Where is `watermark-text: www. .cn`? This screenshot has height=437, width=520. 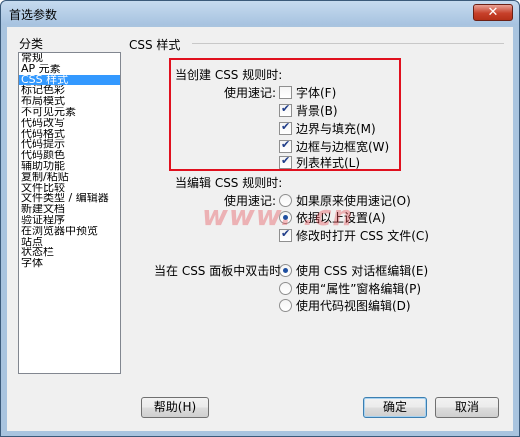 watermark-text: www. .cn is located at coordinates (278, 215).